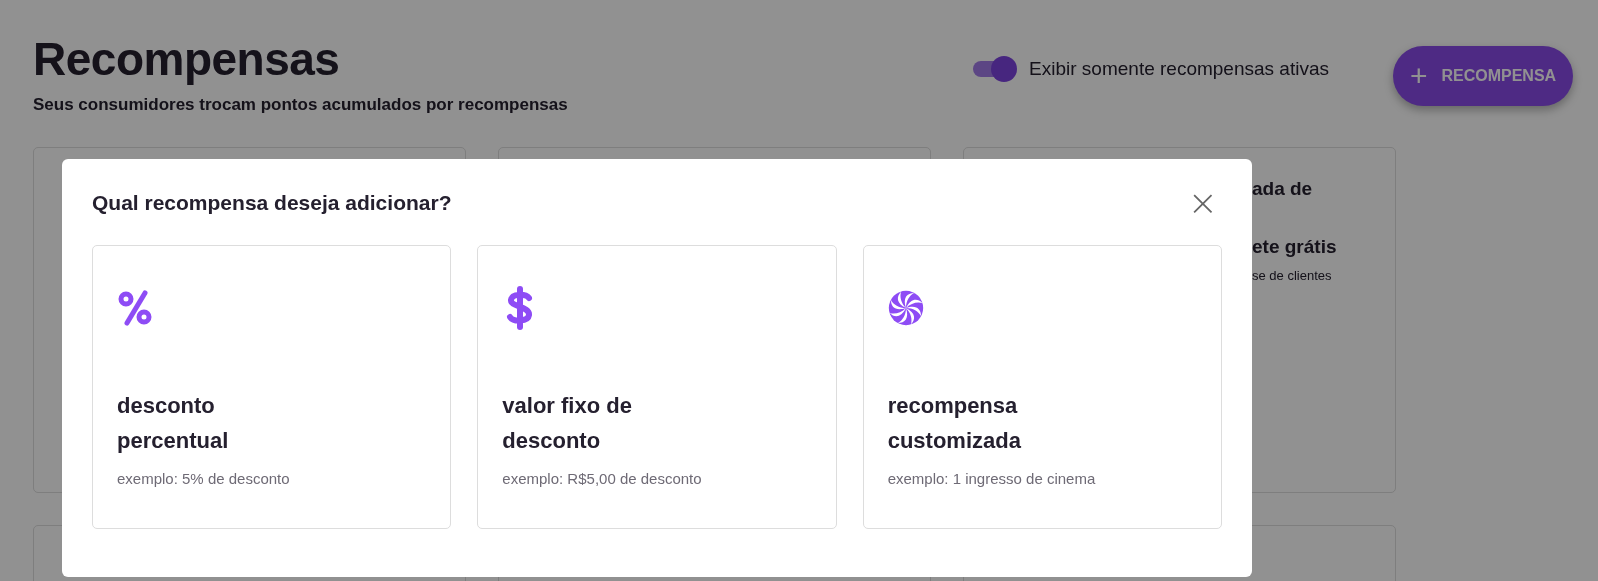 The height and width of the screenshot is (581, 1598). What do you see at coordinates (991, 479) in the screenshot?
I see `option-example: exemplo: 1 ingresso de cinema` at bounding box center [991, 479].